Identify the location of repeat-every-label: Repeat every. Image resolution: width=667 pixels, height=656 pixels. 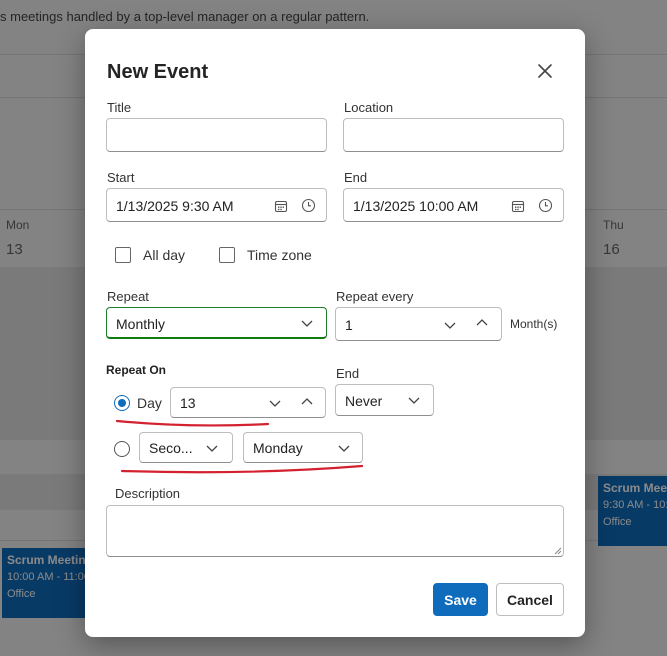
(375, 296).